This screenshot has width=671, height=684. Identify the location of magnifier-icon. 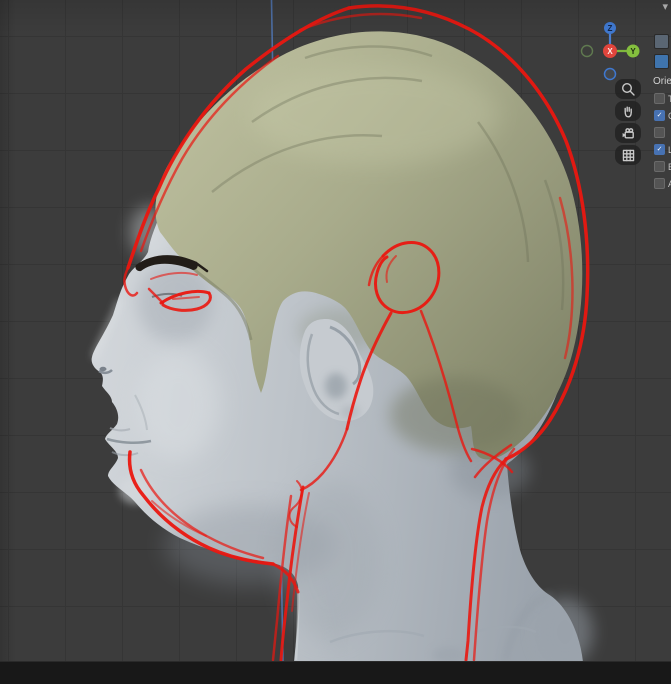
(628, 89).